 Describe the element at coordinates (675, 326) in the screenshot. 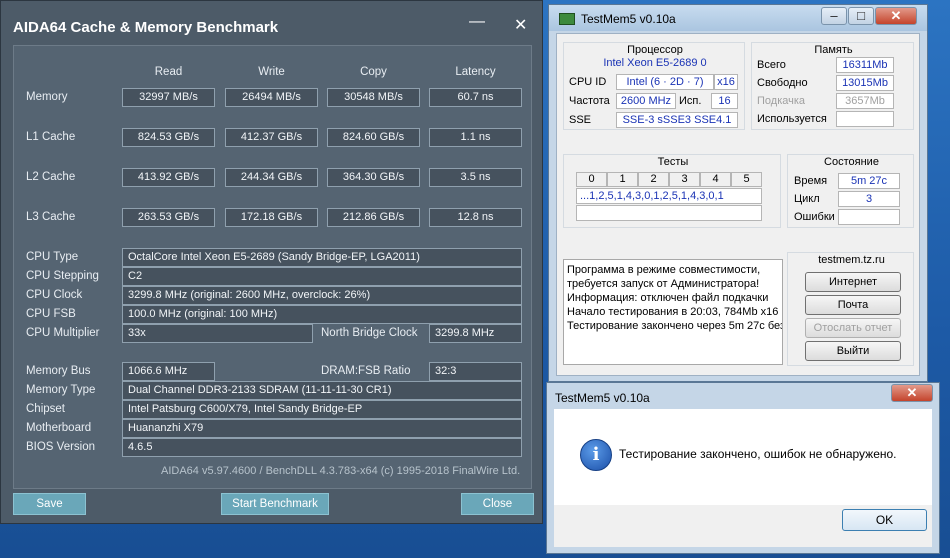

I see `log-line: Тестирование закончено через 5m 27c без` at that location.